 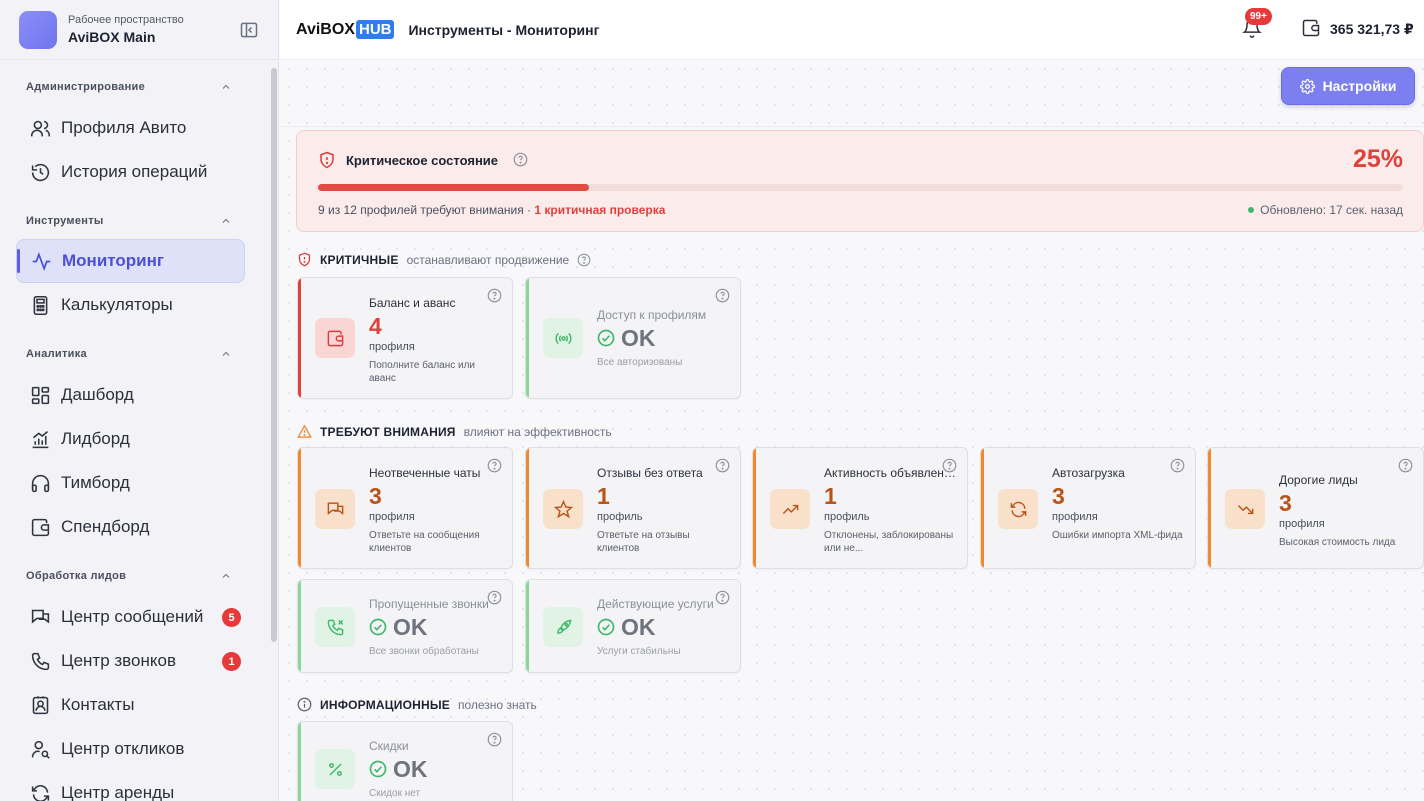 What do you see at coordinates (98, 704) in the screenshot?
I see `sidebar-item-label: Контакты` at bounding box center [98, 704].